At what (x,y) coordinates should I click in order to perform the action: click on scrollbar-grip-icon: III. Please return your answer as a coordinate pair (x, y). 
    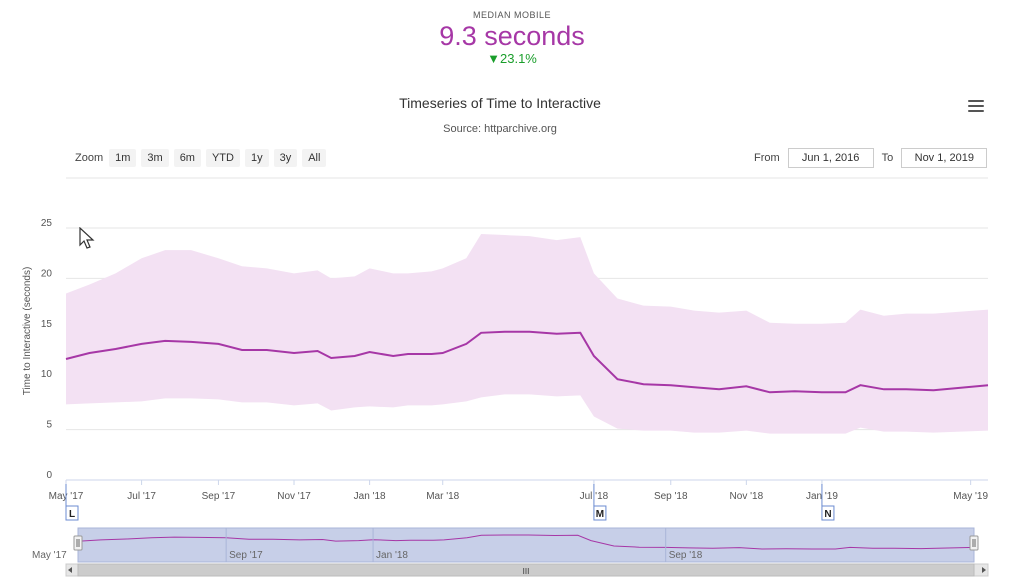
    Looking at the image, I should click on (526, 571).